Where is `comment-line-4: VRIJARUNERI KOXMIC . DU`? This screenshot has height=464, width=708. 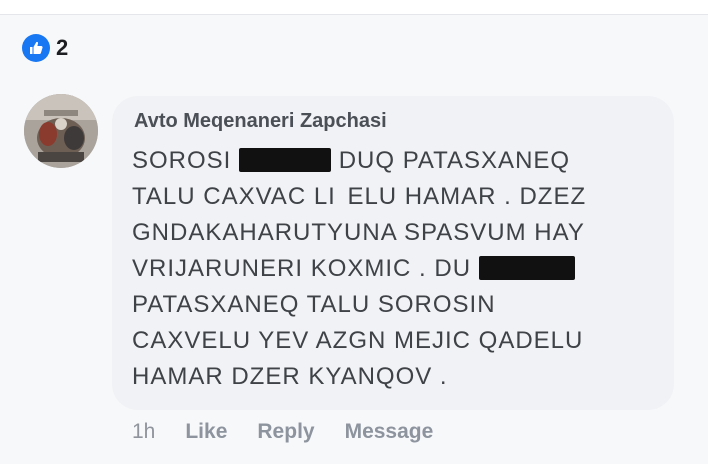 comment-line-4: VRIJARUNERI KOXMIC . DU is located at coordinates (353, 269).